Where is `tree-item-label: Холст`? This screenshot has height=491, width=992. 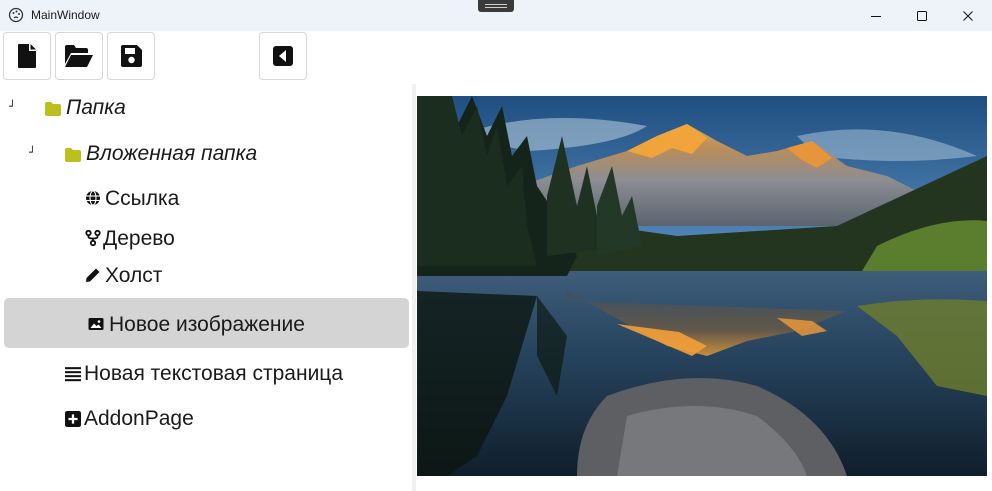 tree-item-label: Холст is located at coordinates (134, 275).